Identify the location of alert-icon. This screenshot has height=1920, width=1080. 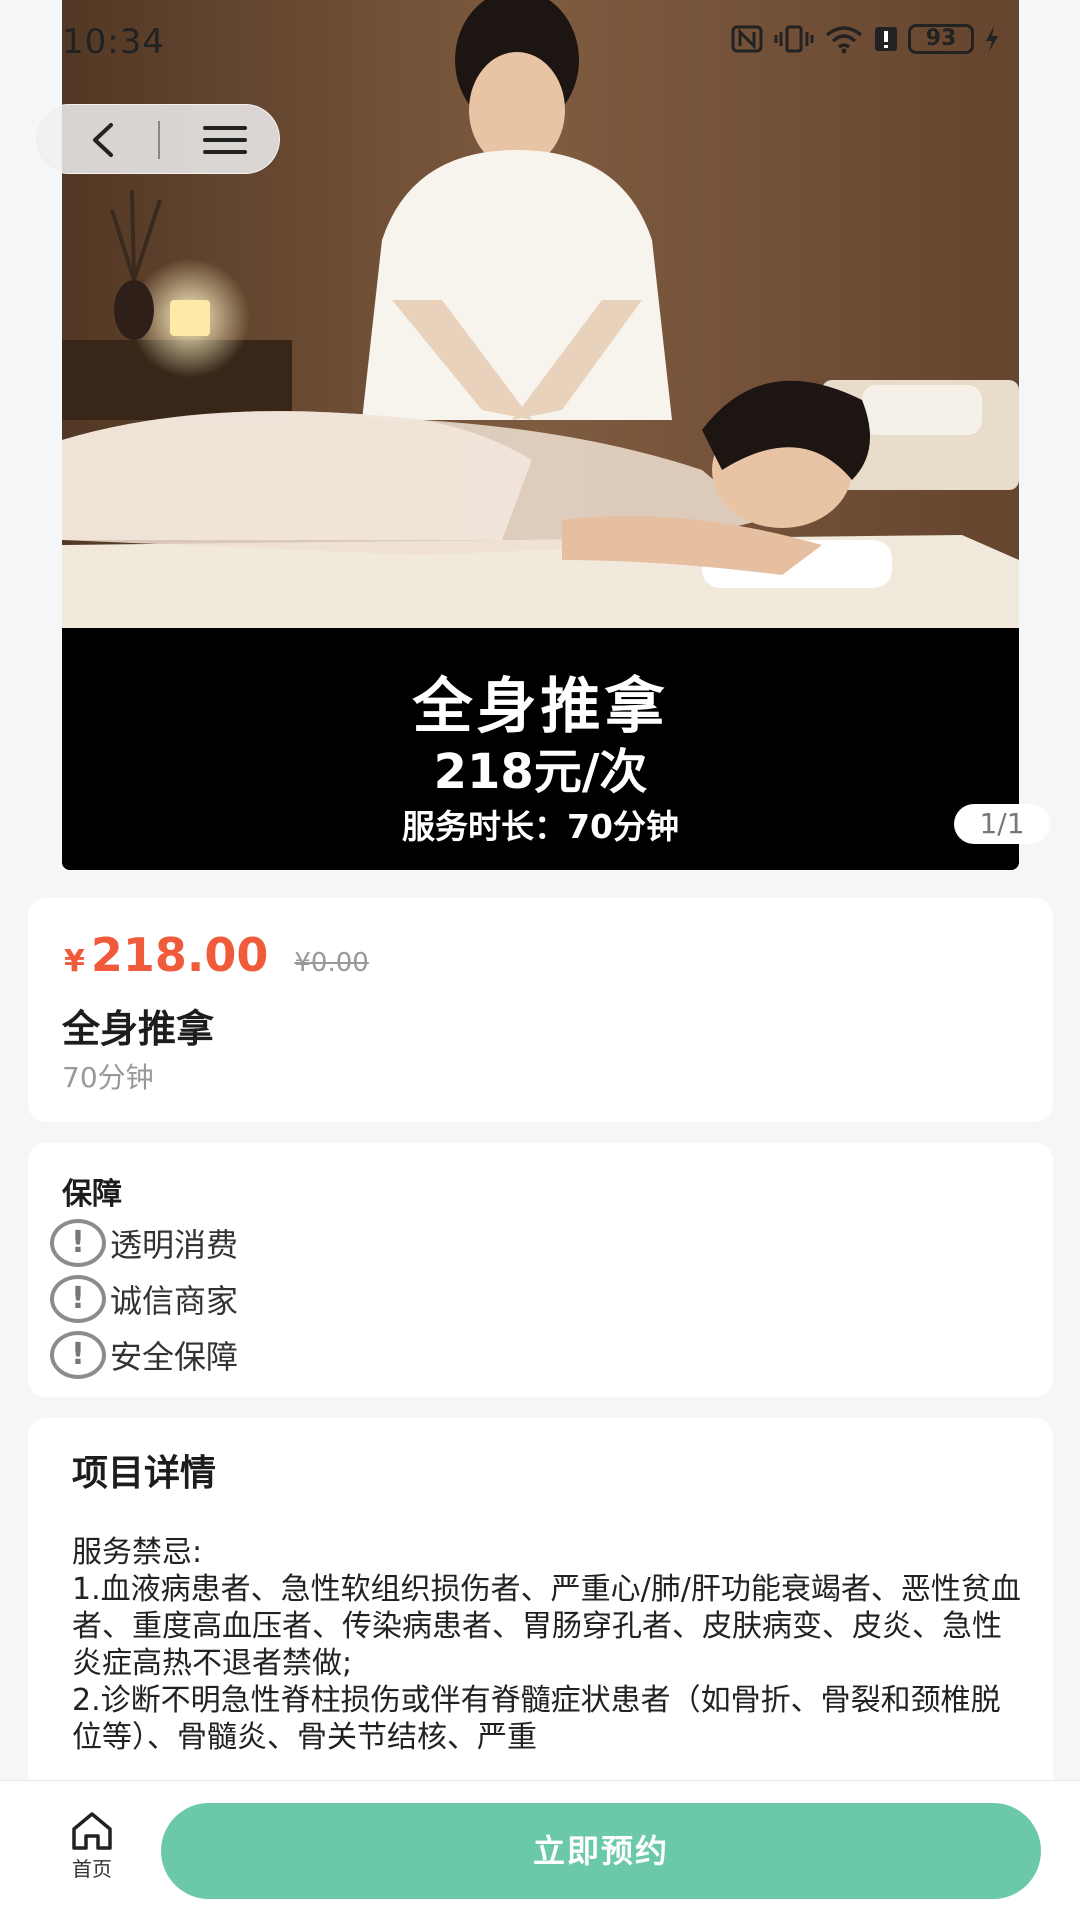
(886, 39).